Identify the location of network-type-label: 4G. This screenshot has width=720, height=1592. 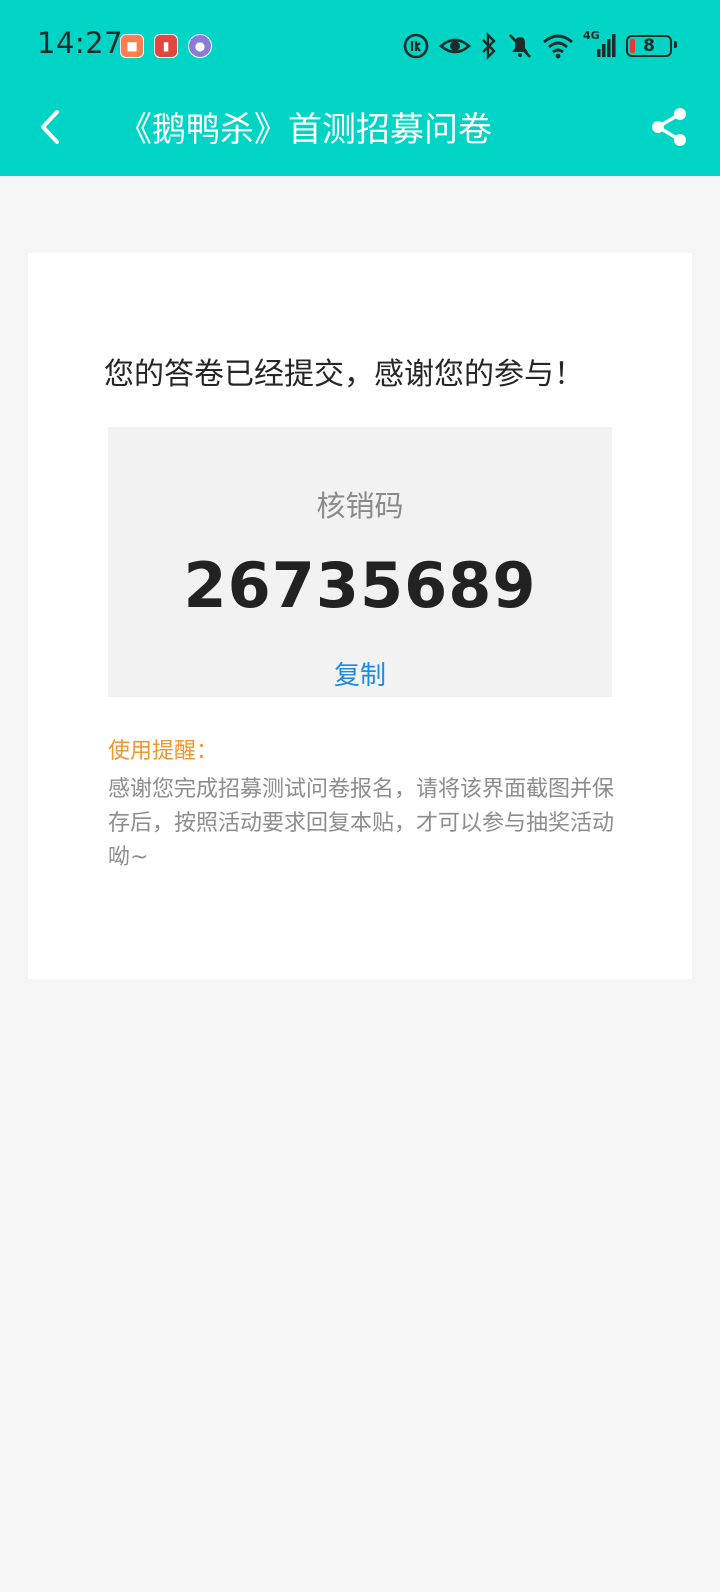
(591, 35).